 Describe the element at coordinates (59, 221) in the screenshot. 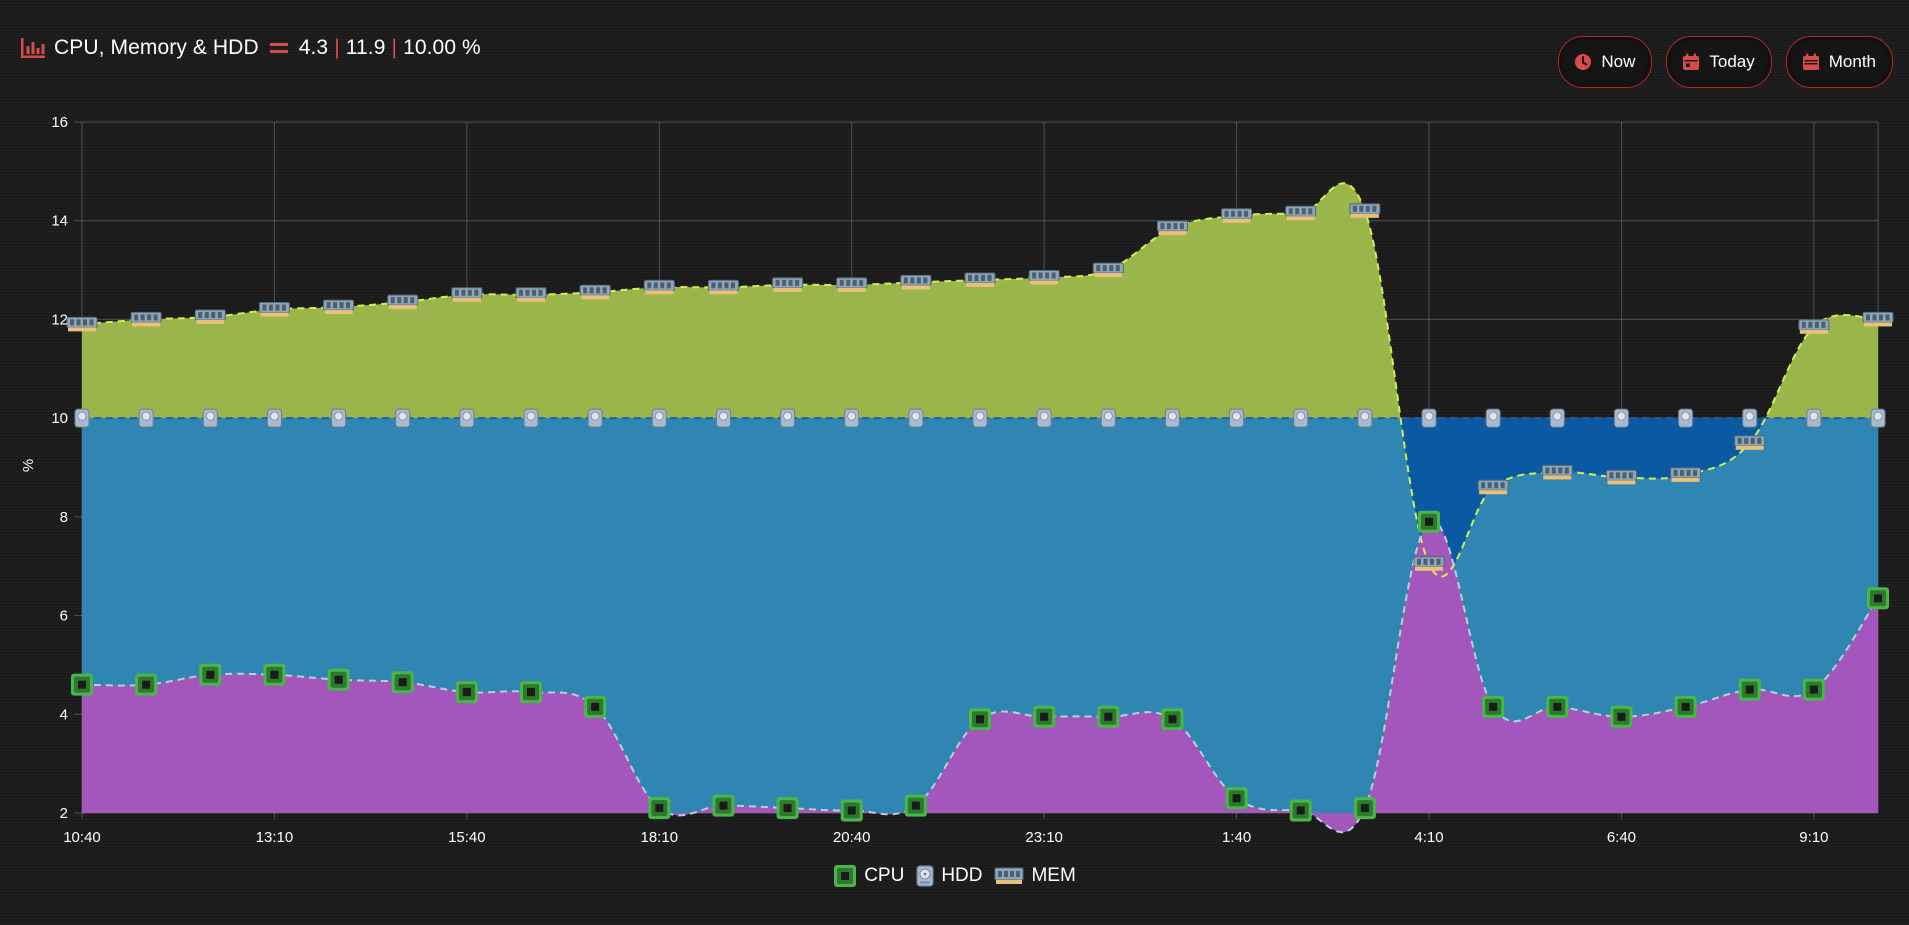

I see `y-tick-label: 14` at that location.